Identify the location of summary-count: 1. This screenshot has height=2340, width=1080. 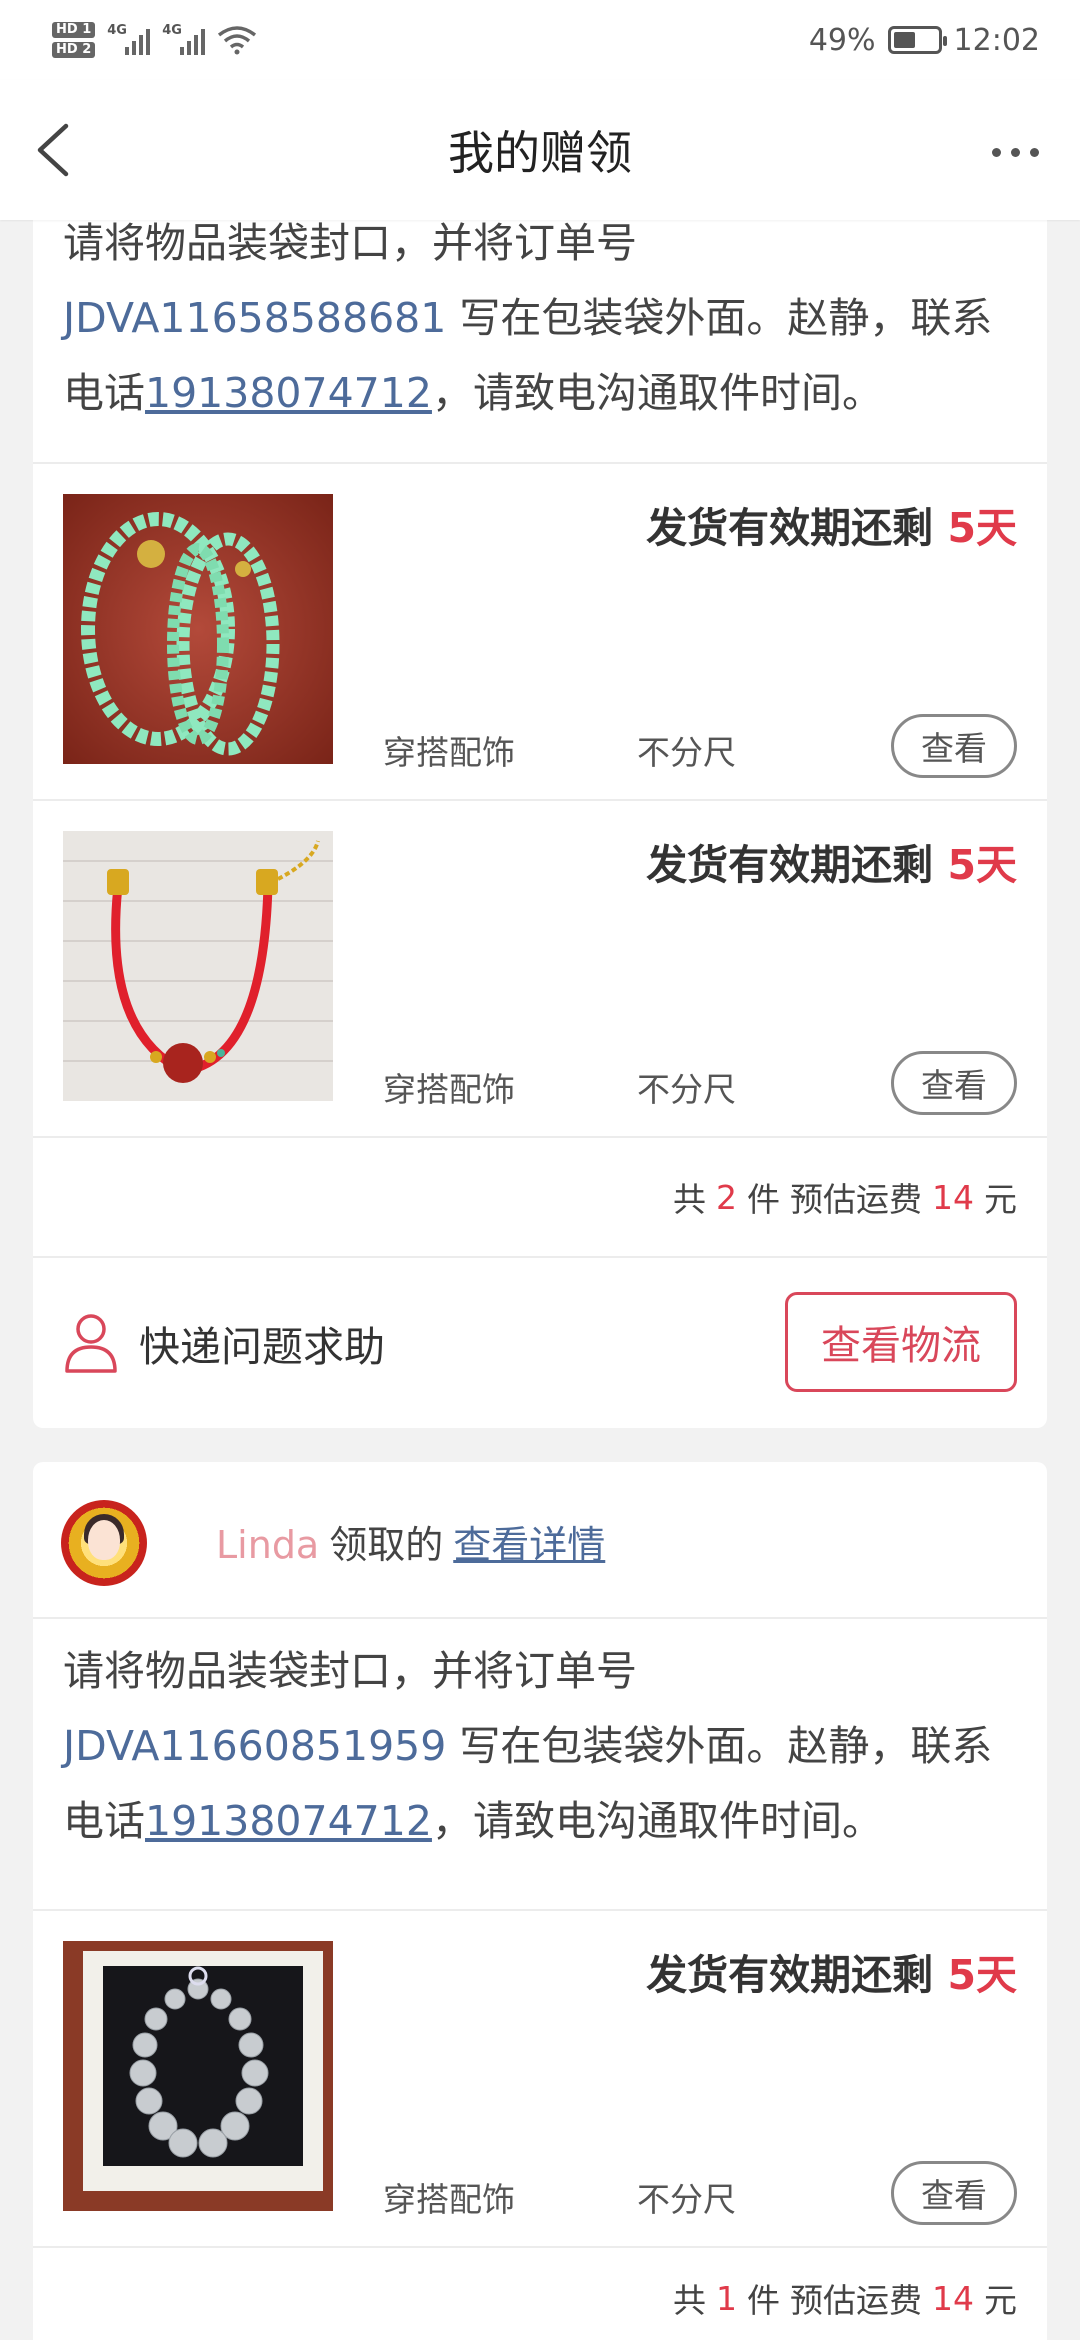
(726, 2298).